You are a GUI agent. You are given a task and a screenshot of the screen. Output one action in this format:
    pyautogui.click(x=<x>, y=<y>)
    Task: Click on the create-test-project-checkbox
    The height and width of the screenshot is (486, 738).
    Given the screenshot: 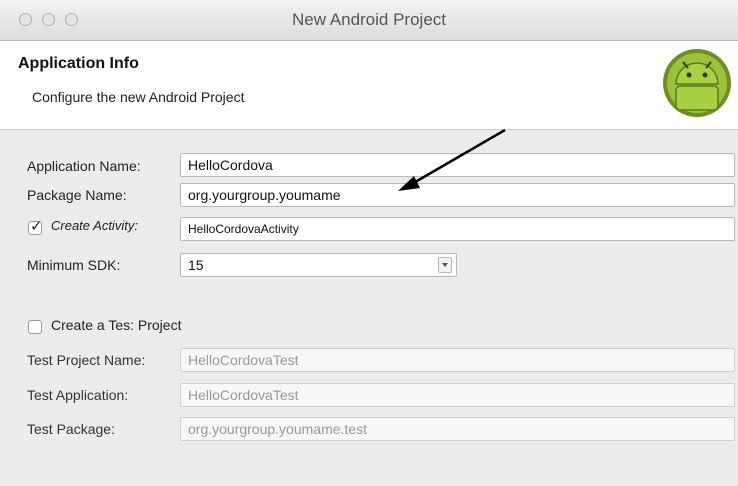 What is the action you would take?
    pyautogui.click(x=35, y=327)
    